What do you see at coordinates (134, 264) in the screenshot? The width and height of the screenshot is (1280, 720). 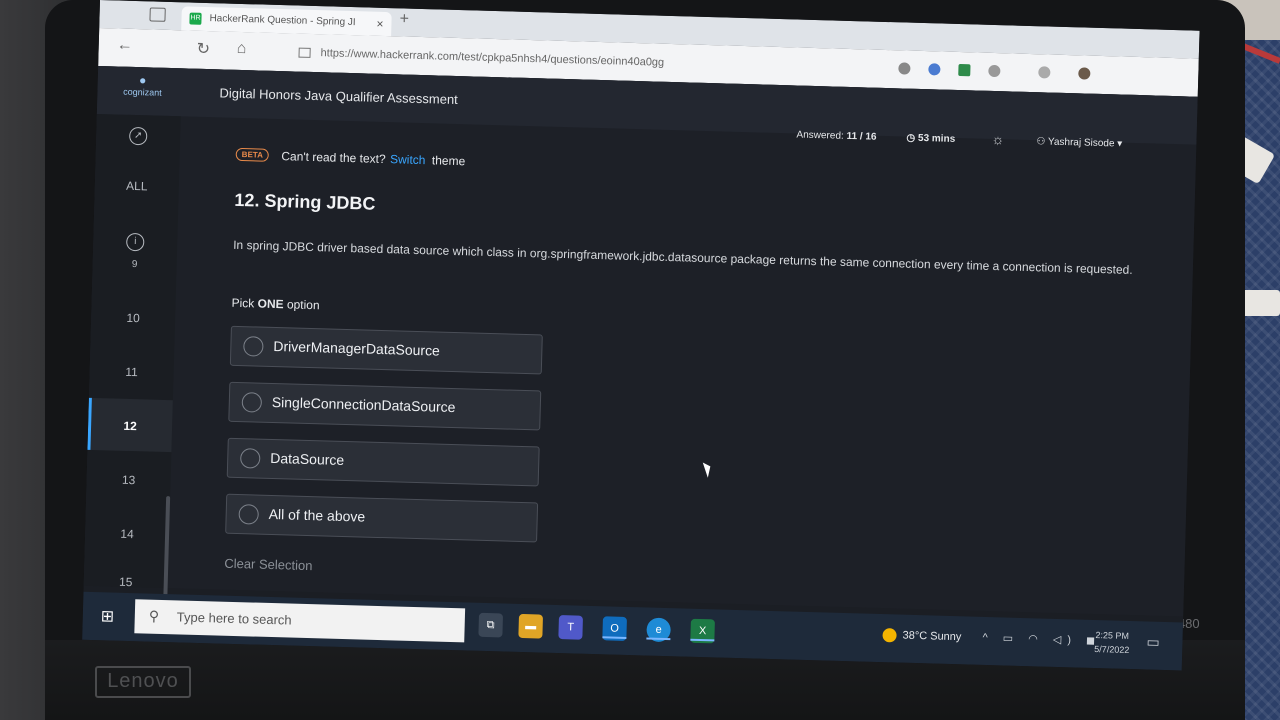 I see `sidebar-item-9: 9` at bounding box center [134, 264].